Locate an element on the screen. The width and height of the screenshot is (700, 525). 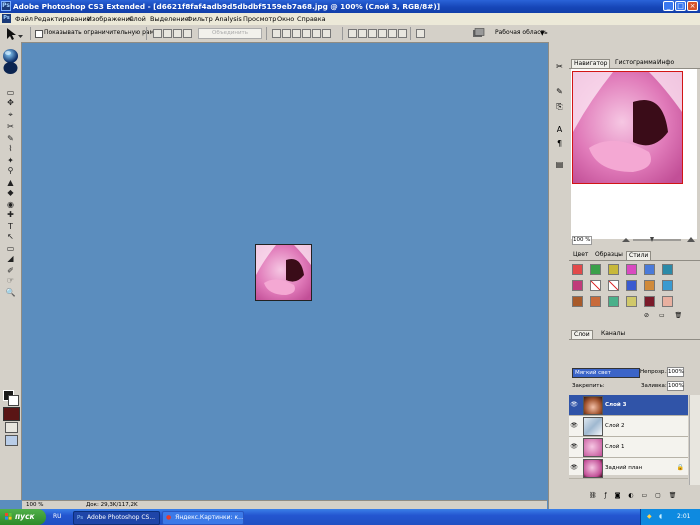
tab-layers: Слои is located at coordinates (582, 334).